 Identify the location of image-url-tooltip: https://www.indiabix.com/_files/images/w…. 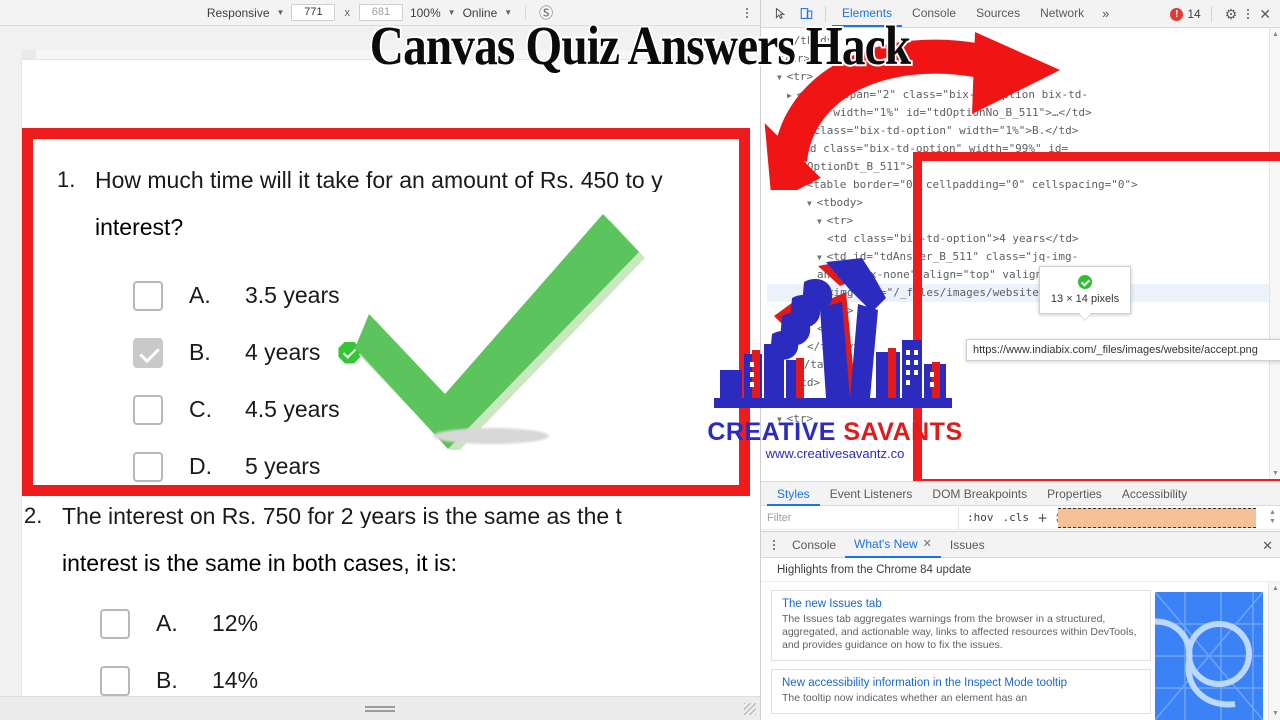
(1123, 350).